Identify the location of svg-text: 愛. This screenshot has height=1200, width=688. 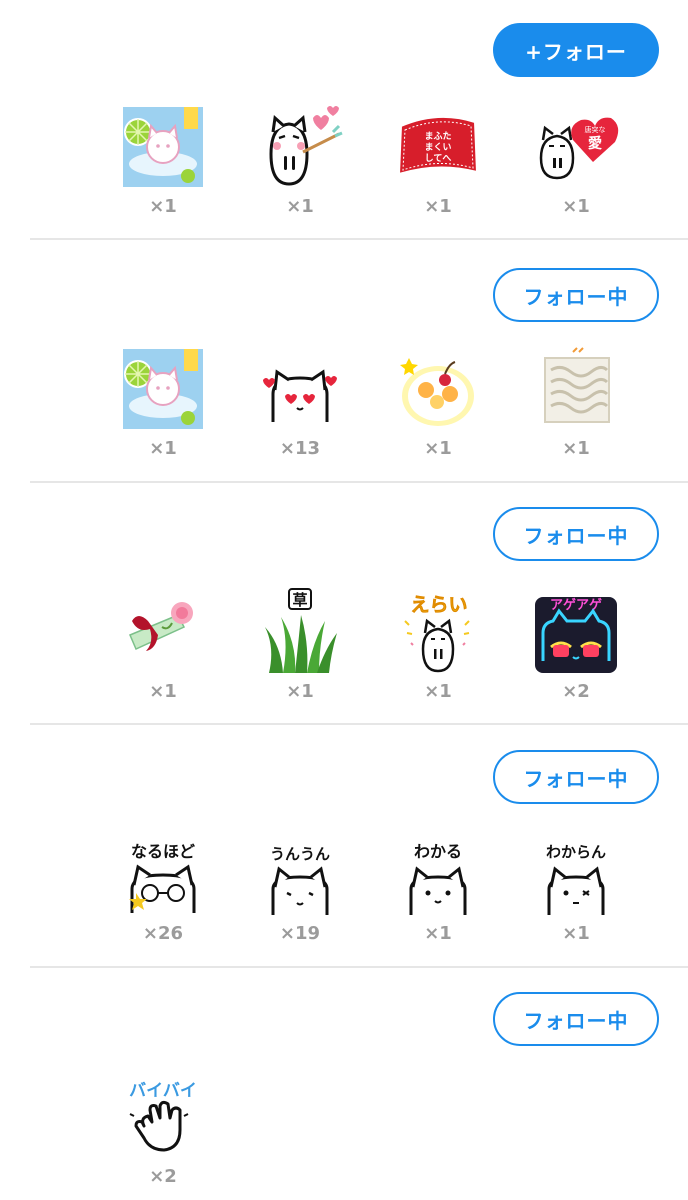
(595, 143).